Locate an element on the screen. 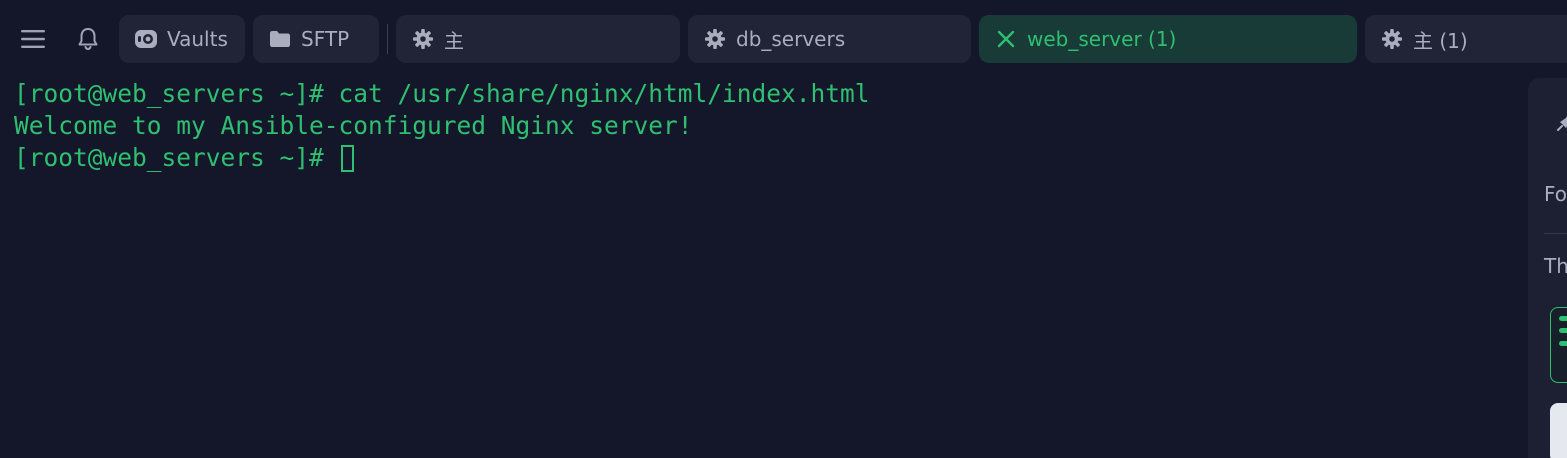 The image size is (1567, 458). terminal-cursor is located at coordinates (347, 158).